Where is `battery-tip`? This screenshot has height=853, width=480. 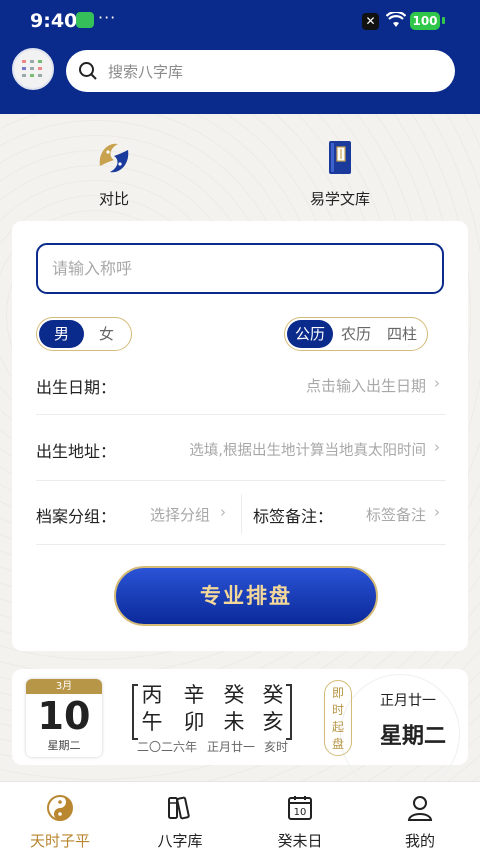 battery-tip is located at coordinates (443, 20).